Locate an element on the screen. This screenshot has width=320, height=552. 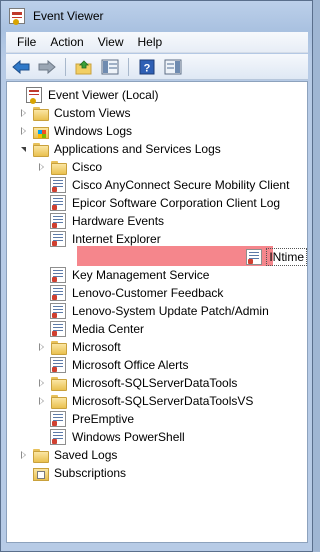
subscriptions-icon is located at coordinates (40, 473).